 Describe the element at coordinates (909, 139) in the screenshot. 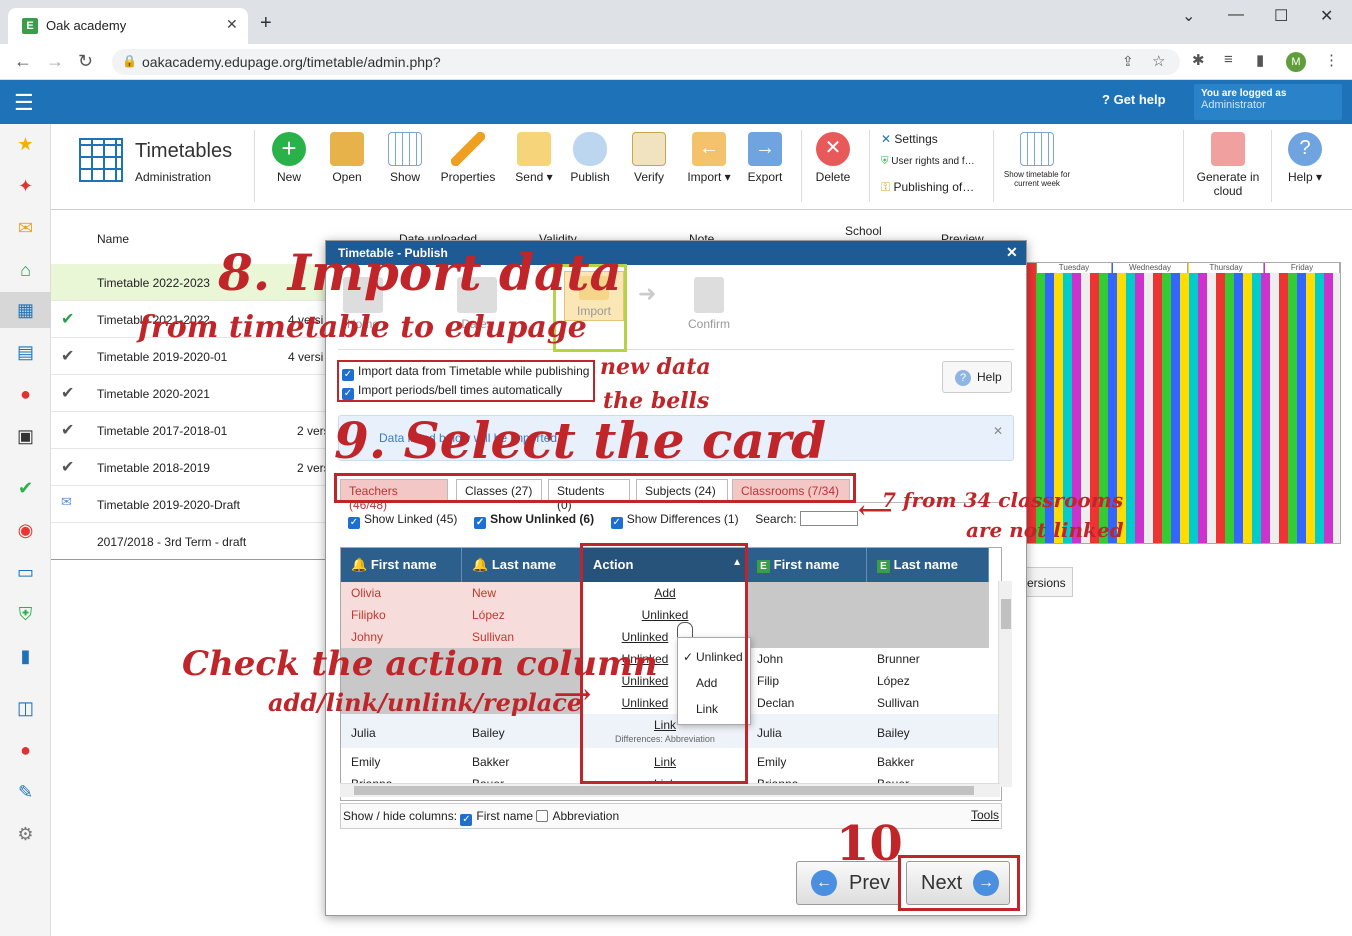

I see `settings-link: ✕ Settings` at that location.